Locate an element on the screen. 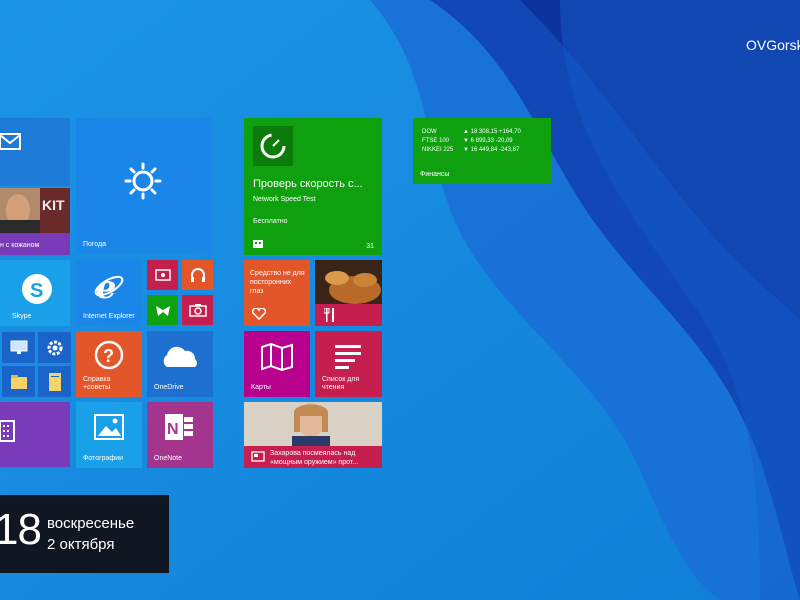  tile-settings is located at coordinates (54, 347).